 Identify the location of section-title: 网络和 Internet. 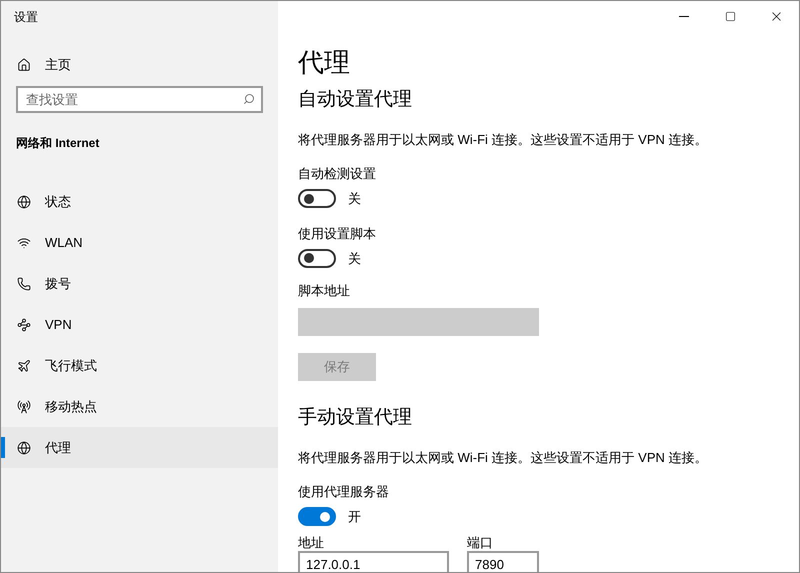
(58, 143).